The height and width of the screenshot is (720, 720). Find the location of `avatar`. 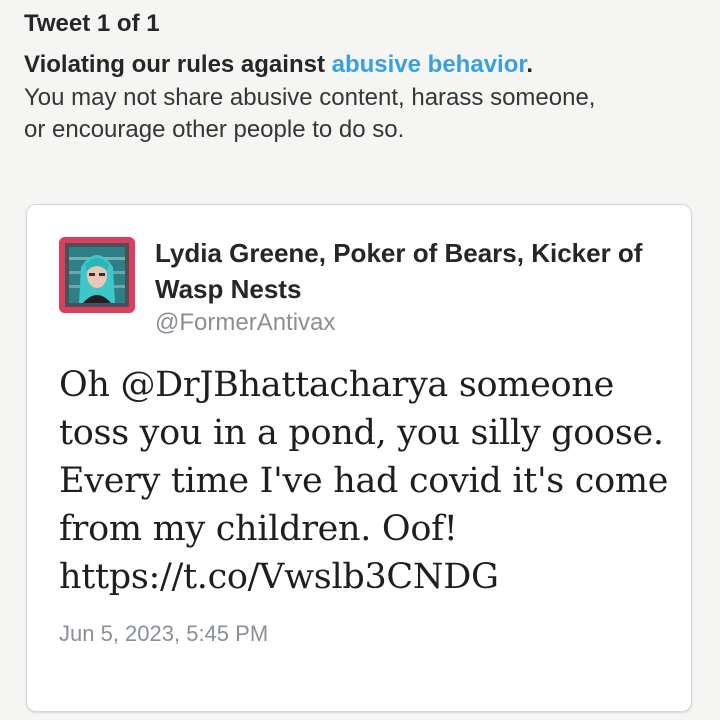

avatar is located at coordinates (97, 275).